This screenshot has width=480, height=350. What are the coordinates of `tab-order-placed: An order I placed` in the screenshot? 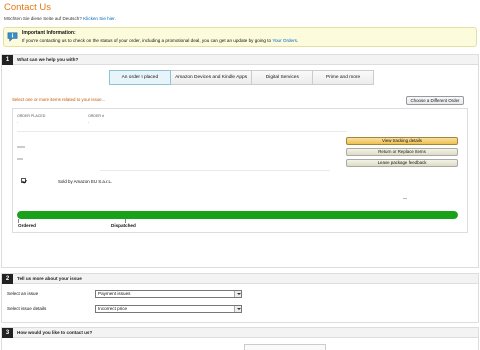 It's located at (140, 77).